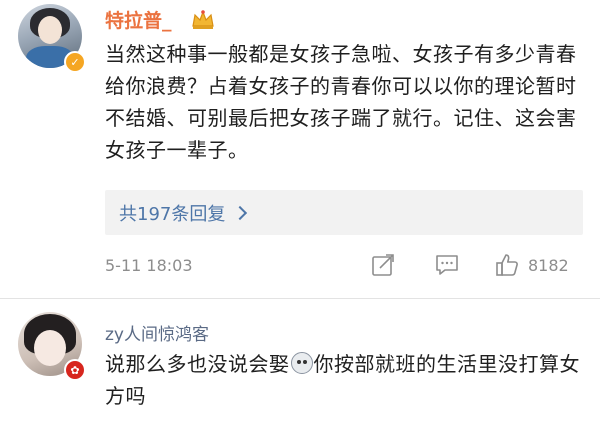  Describe the element at coordinates (301, 363) in the screenshot. I see `emoji-icon` at that location.